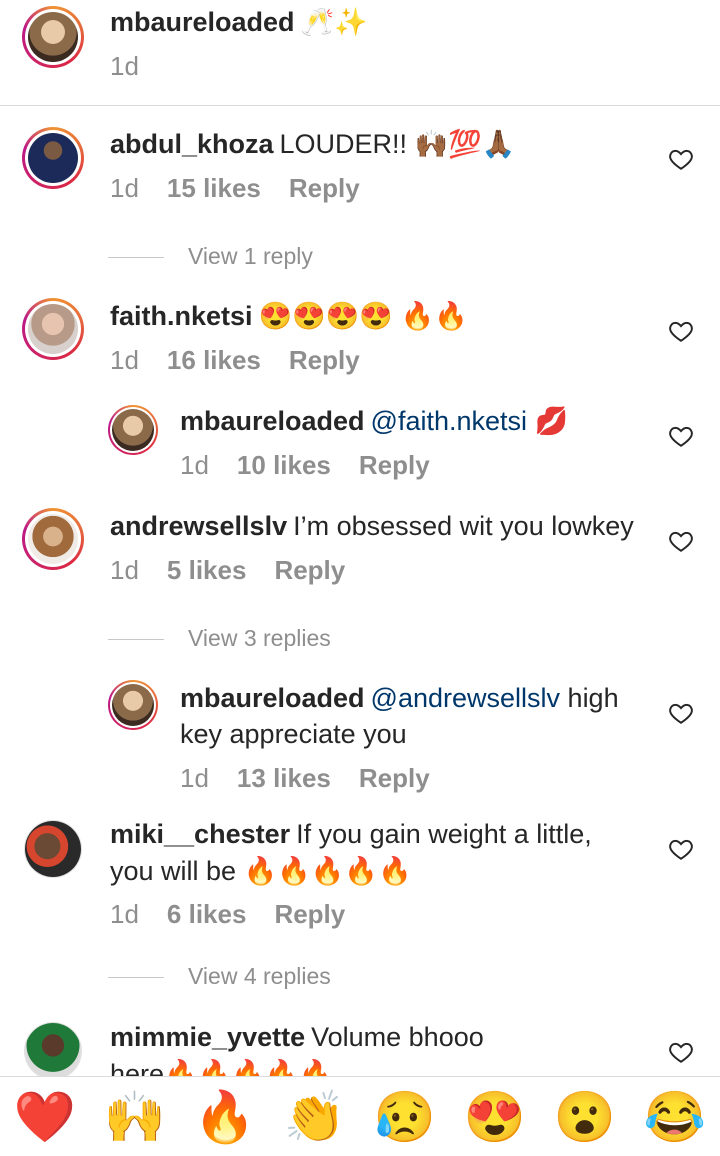  Describe the element at coordinates (200, 834) in the screenshot. I see `comment-username: miki__chester` at that location.